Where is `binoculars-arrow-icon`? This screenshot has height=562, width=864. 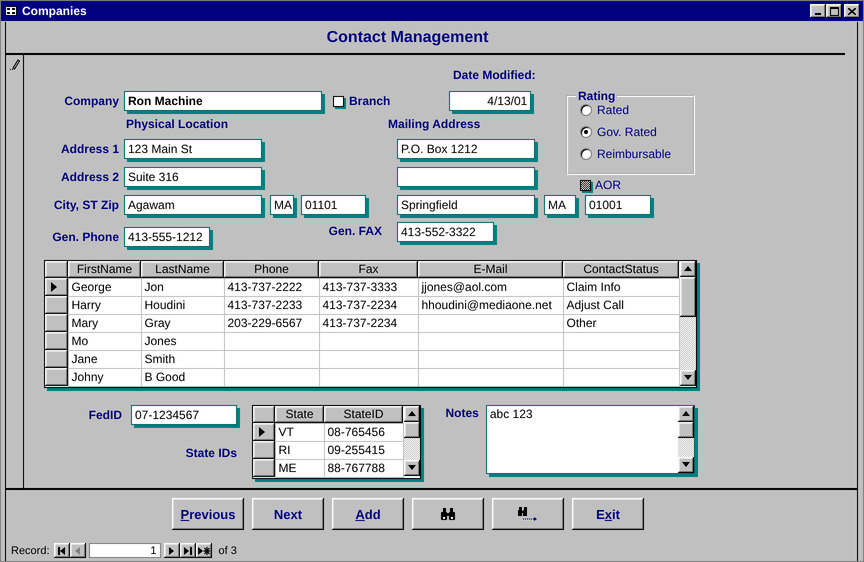 binoculars-arrow-icon is located at coordinates (528, 514).